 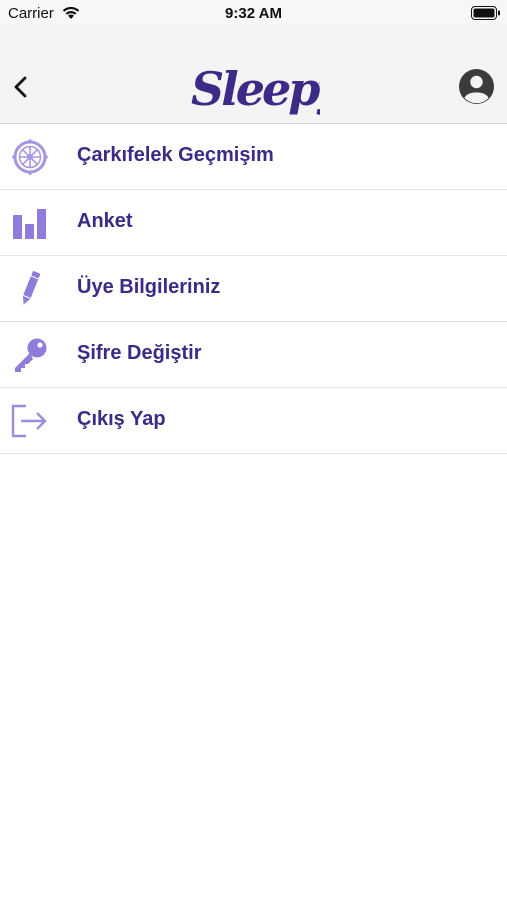 What do you see at coordinates (21, 87) in the screenshot?
I see `back-button` at bounding box center [21, 87].